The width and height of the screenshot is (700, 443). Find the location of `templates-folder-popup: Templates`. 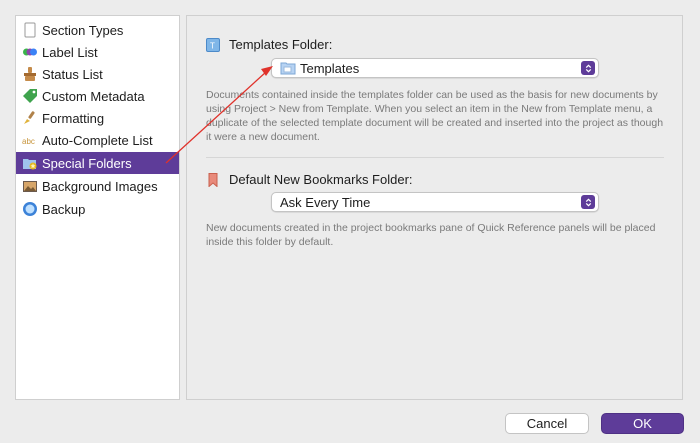

templates-folder-popup: Templates is located at coordinates (435, 68).